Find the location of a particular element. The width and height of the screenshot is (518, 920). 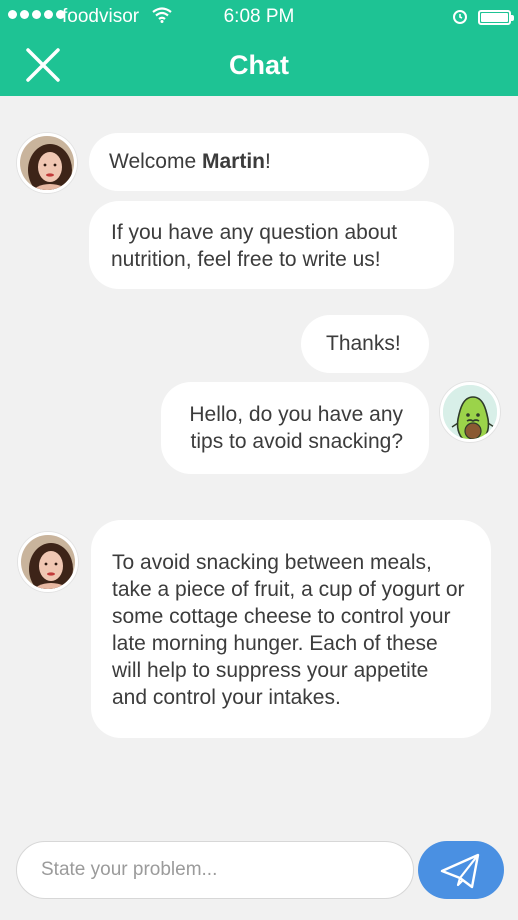

message-line: Hello, do you have any is located at coordinates (296, 414).